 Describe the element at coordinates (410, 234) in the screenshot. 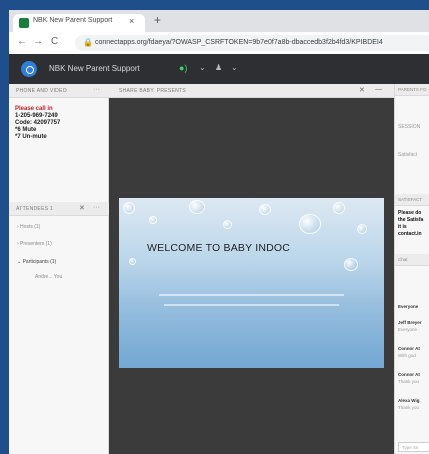

I see `survey-note-line: contact.in` at that location.